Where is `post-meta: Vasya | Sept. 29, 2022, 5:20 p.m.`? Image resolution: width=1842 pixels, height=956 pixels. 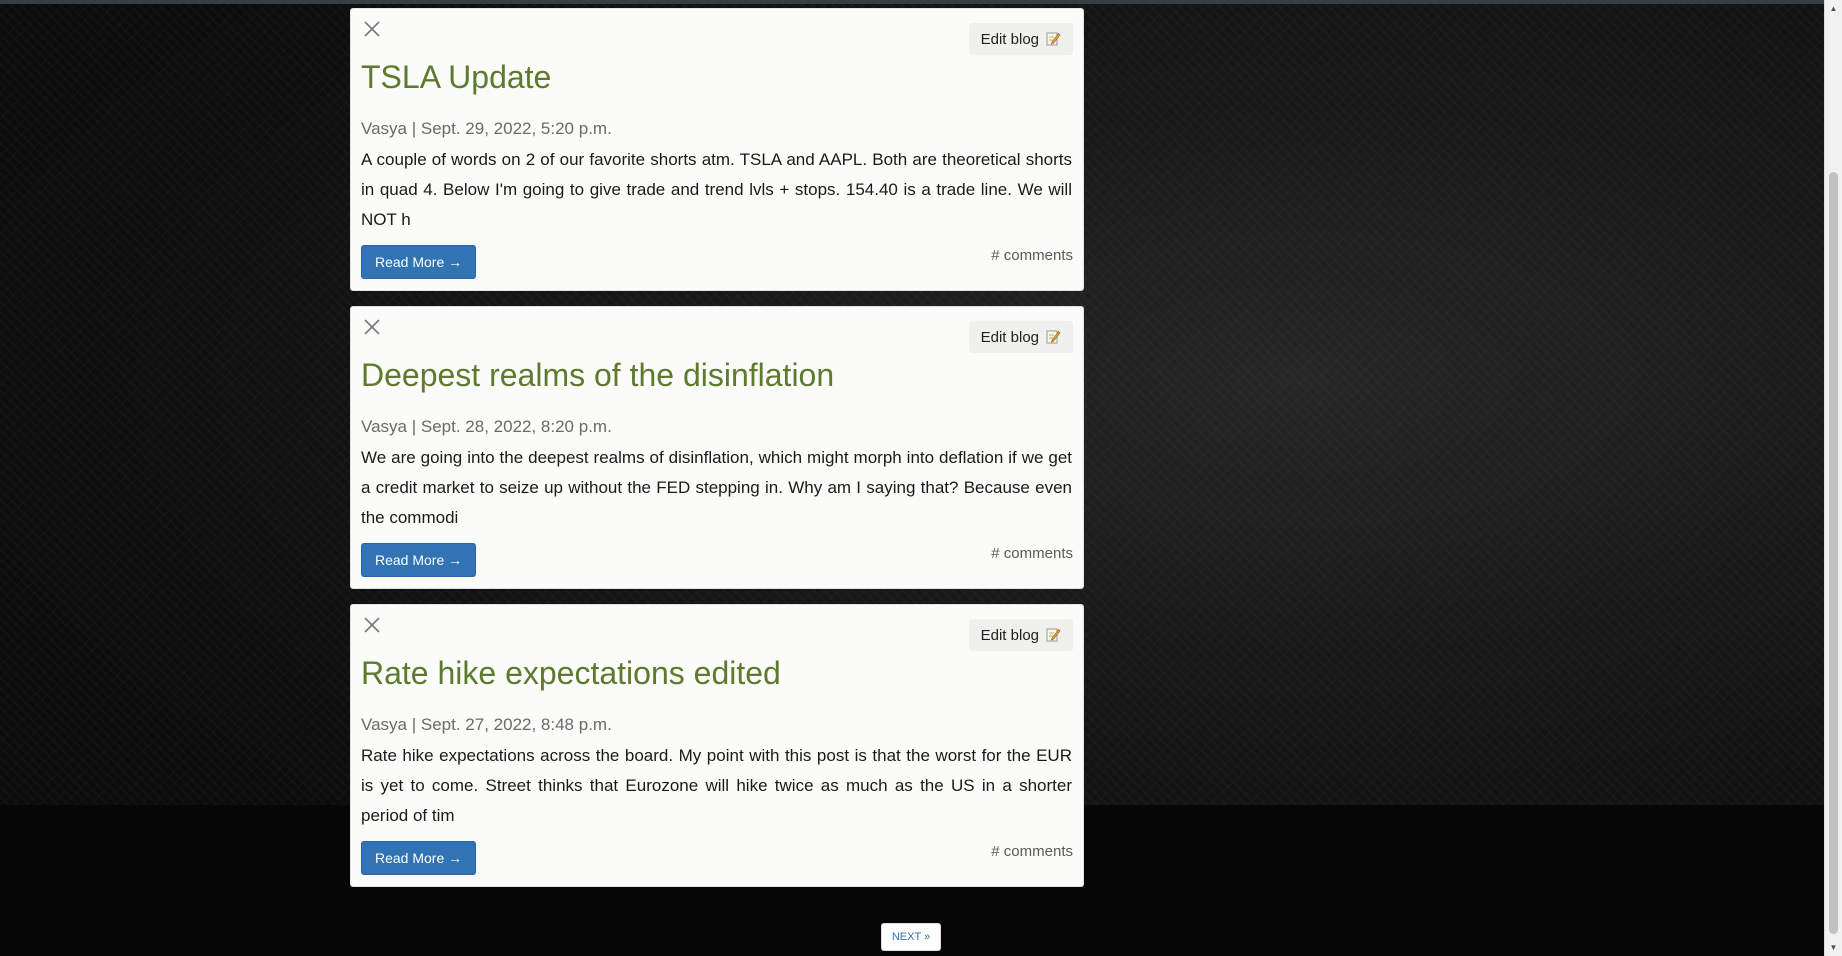
post-meta: Vasya | Sept. 29, 2022, 5:20 p.m. is located at coordinates (486, 129).